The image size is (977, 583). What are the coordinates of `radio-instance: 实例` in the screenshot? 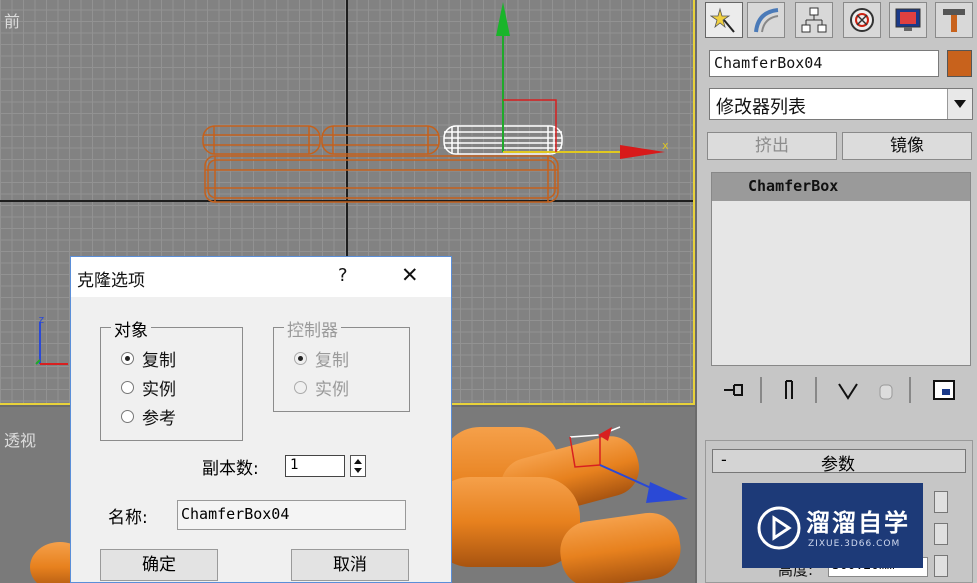 It's located at (148, 387).